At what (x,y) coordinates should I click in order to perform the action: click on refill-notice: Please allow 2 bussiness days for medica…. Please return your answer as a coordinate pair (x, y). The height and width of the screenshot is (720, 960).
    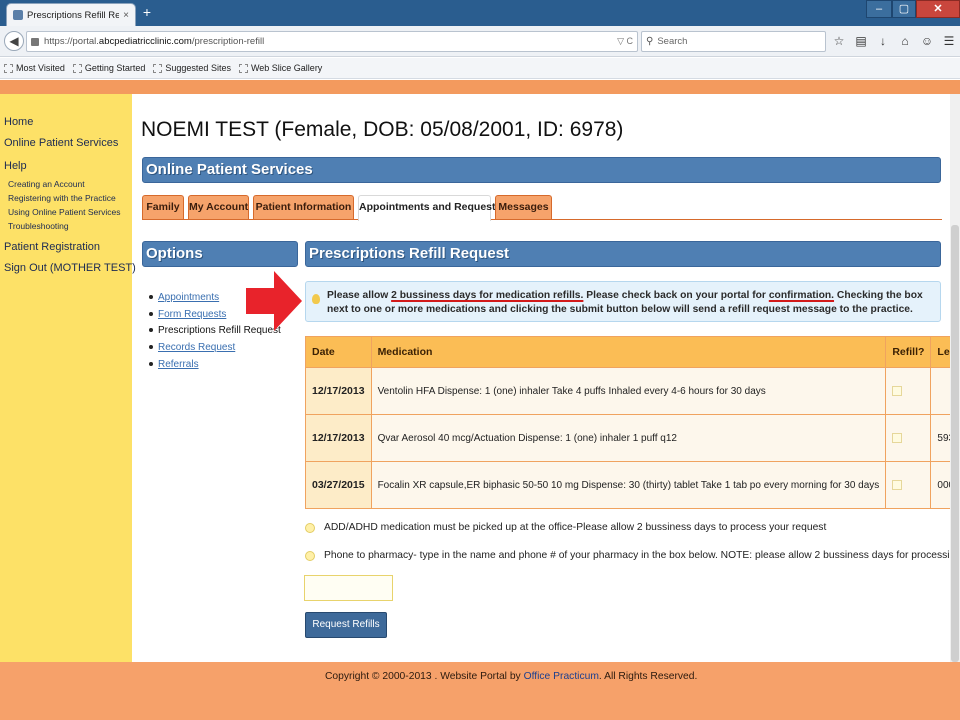
    Looking at the image, I should click on (623, 301).